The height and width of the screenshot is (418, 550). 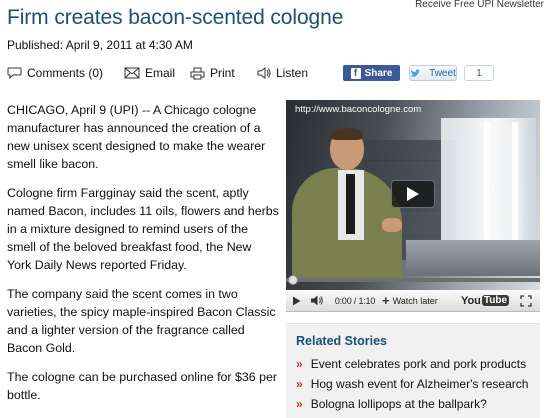 I want to click on facebook-share-button: f Share, so click(x=371, y=73).